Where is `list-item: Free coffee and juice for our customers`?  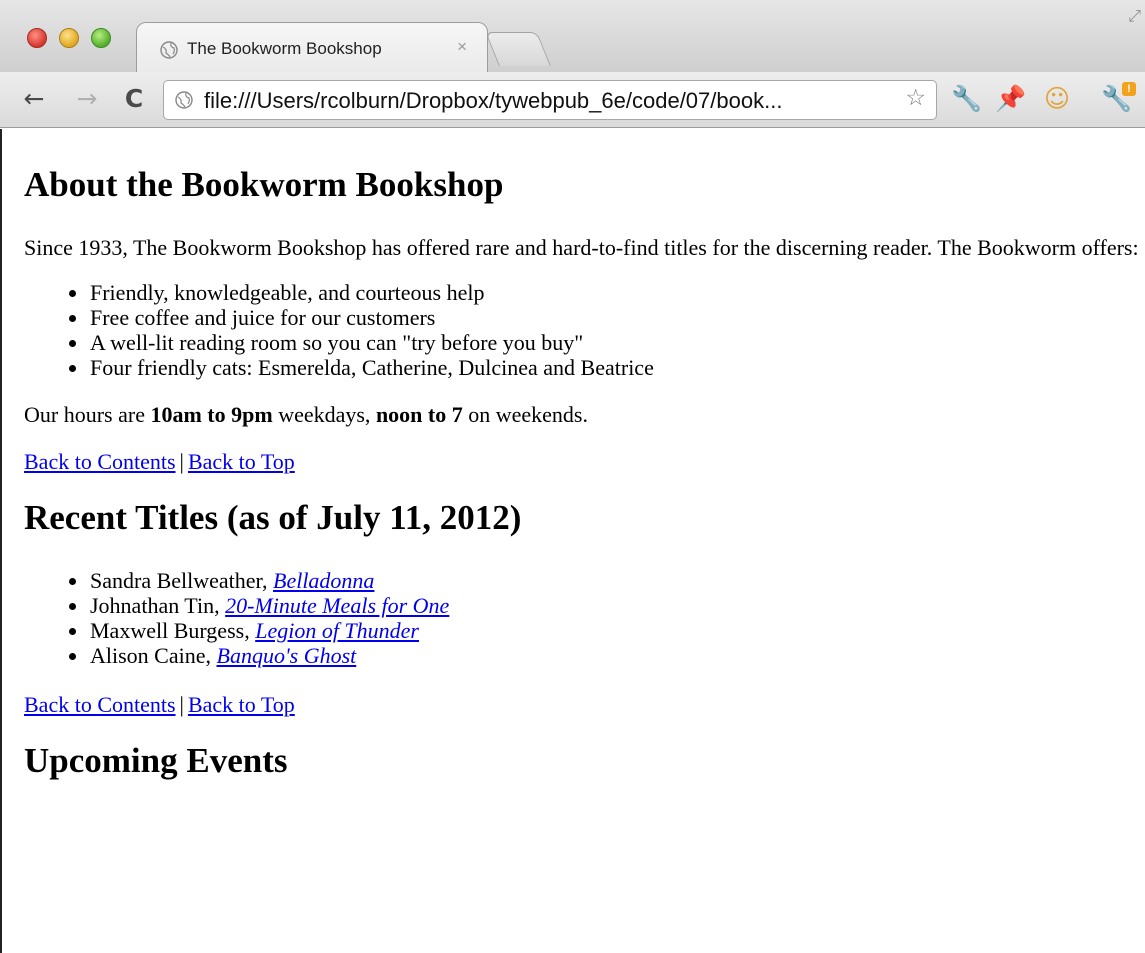
list-item: Free coffee and juice for our customers is located at coordinates (604, 317).